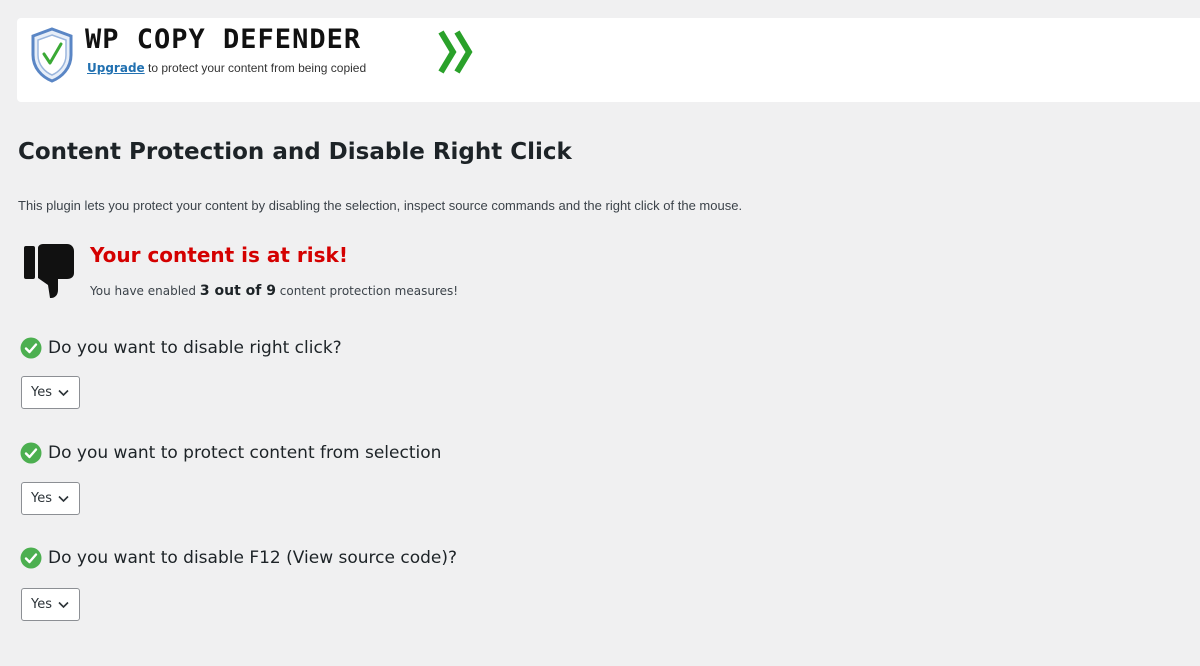 Image resolution: width=1200 pixels, height=666 pixels. Describe the element at coordinates (455, 52) in the screenshot. I see `double-chevron-icon` at that location.